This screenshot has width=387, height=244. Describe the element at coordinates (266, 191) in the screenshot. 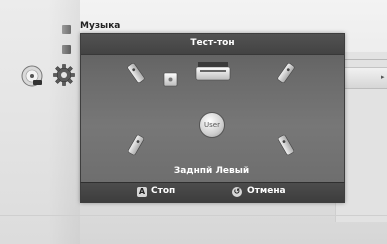

I see `cancel-button: Отмена` at that location.